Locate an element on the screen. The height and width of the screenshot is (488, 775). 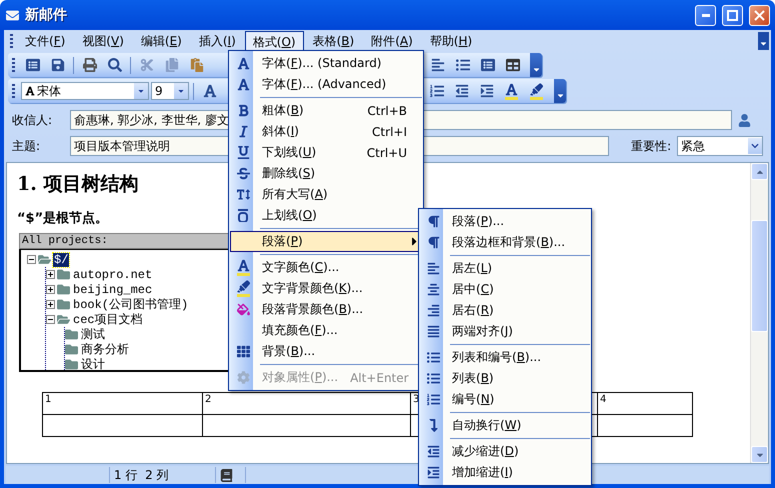
status-text: 1 行 2 列 is located at coordinates (163, 475).